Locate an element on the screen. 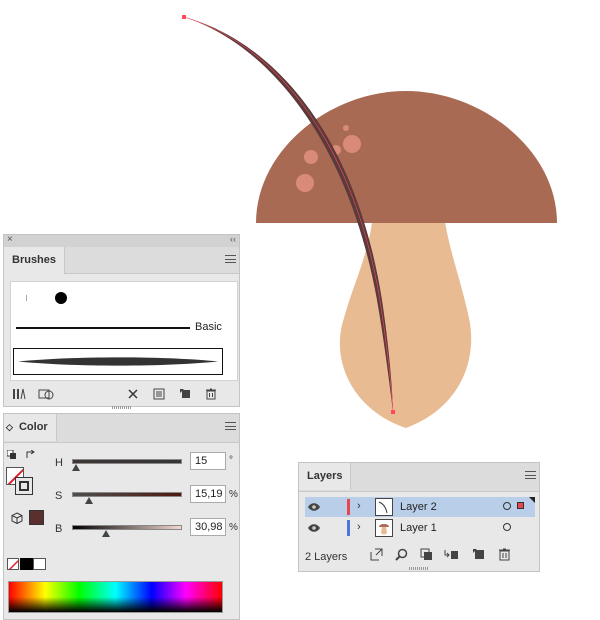  mushroom-cap is located at coordinates (406, 157).